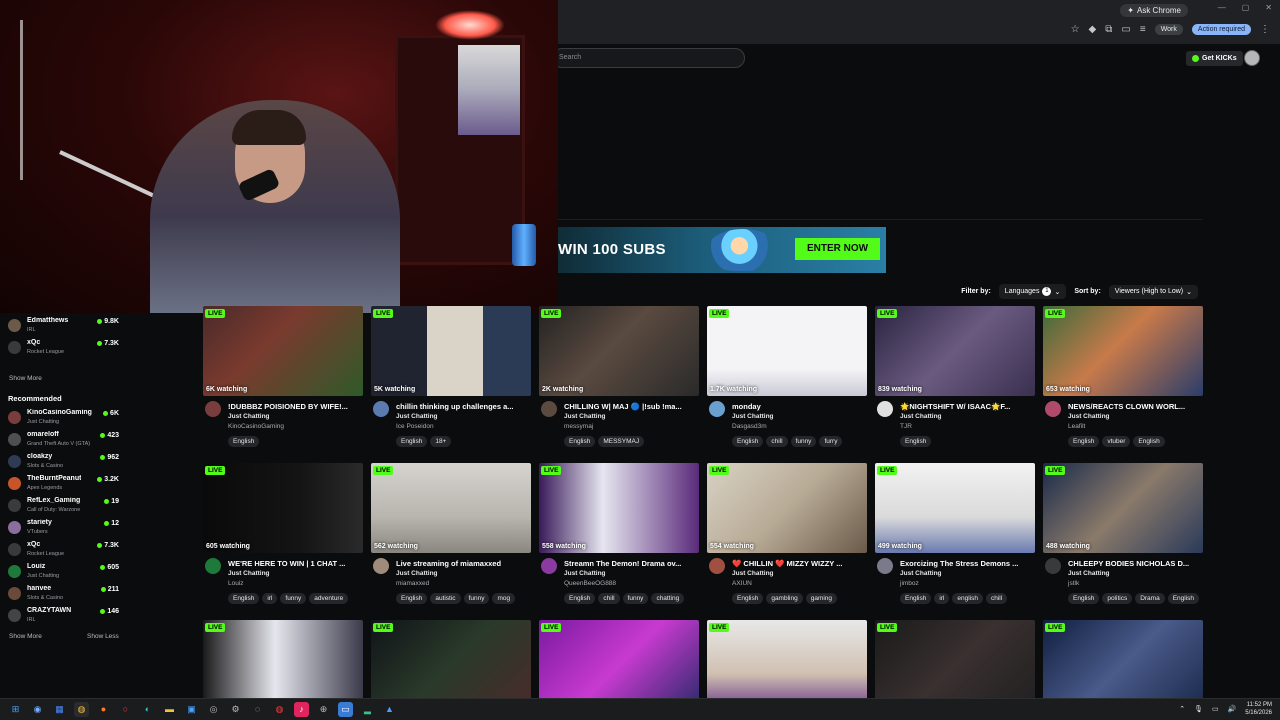 Image resolution: width=1280 pixels, height=720 pixels. Describe the element at coordinates (415, 426) in the screenshot. I see `streamer-name: Ice Poseidon` at that location.